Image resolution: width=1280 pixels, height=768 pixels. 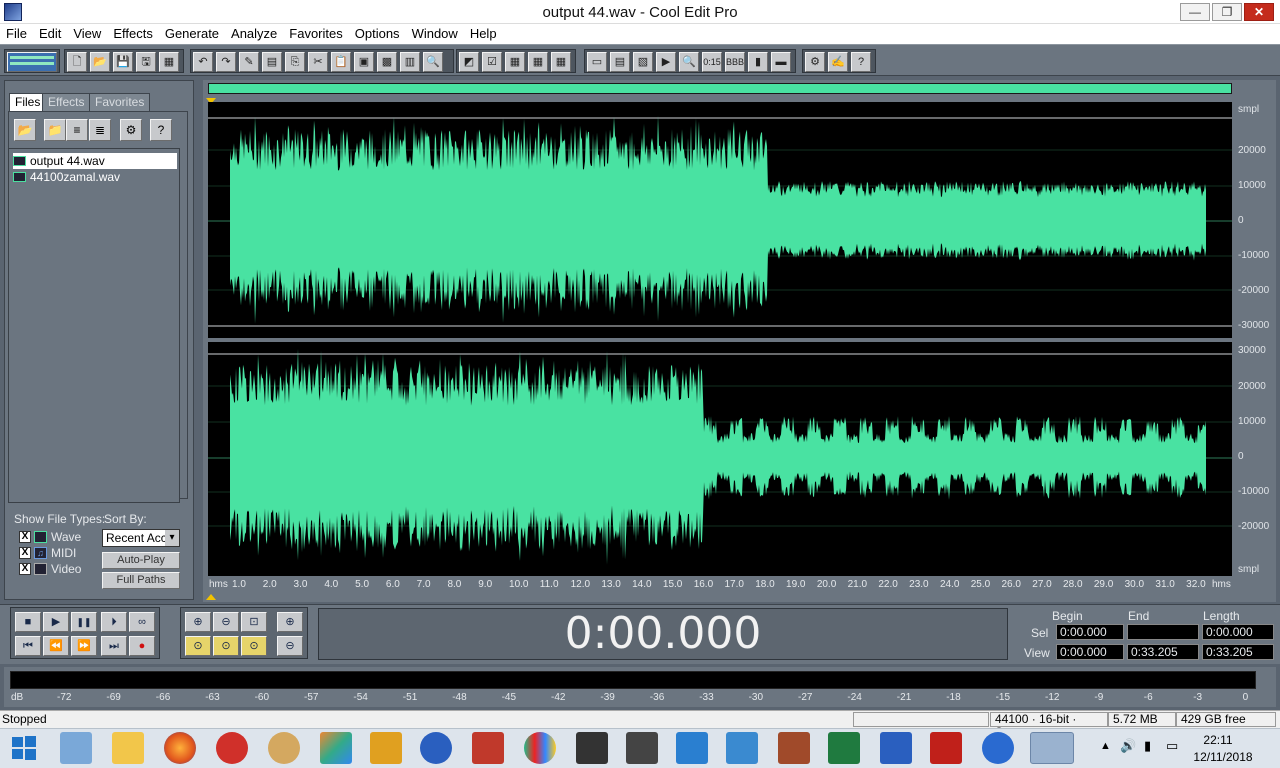 I want to click on sel-length-field: 0:00.000, so click(x=1238, y=632).